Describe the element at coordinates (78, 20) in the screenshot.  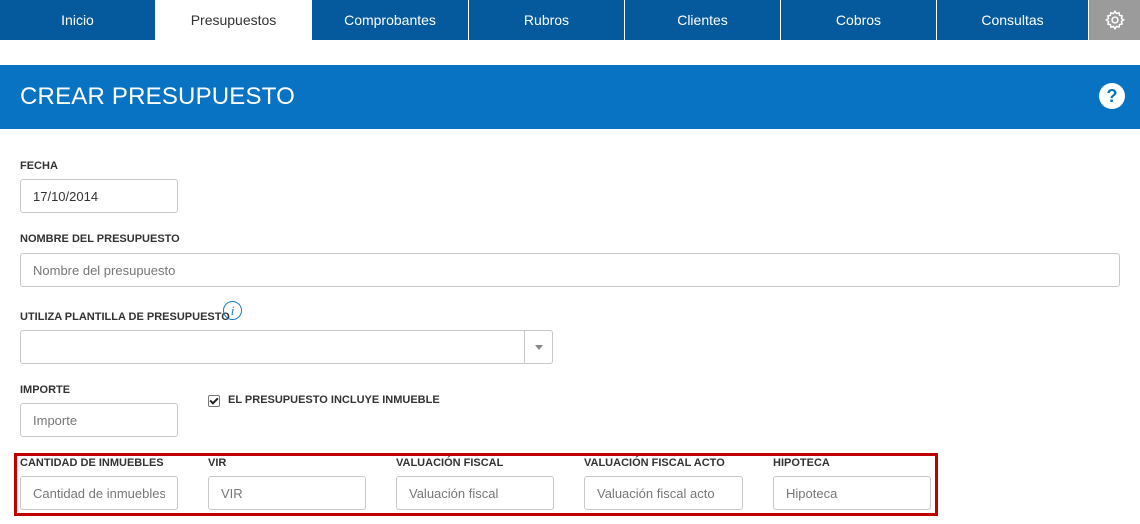
I see `tab-inicio: Inicio` at that location.